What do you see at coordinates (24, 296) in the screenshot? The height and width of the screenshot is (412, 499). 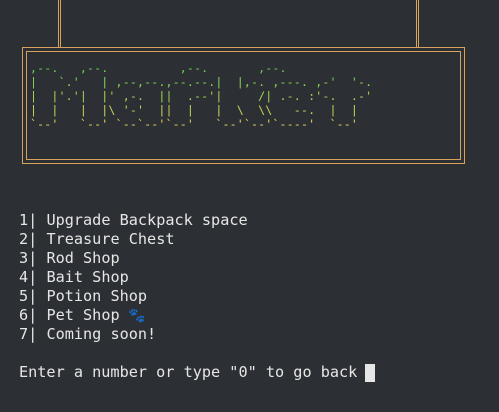 I see `menu-item-number: 5` at bounding box center [24, 296].